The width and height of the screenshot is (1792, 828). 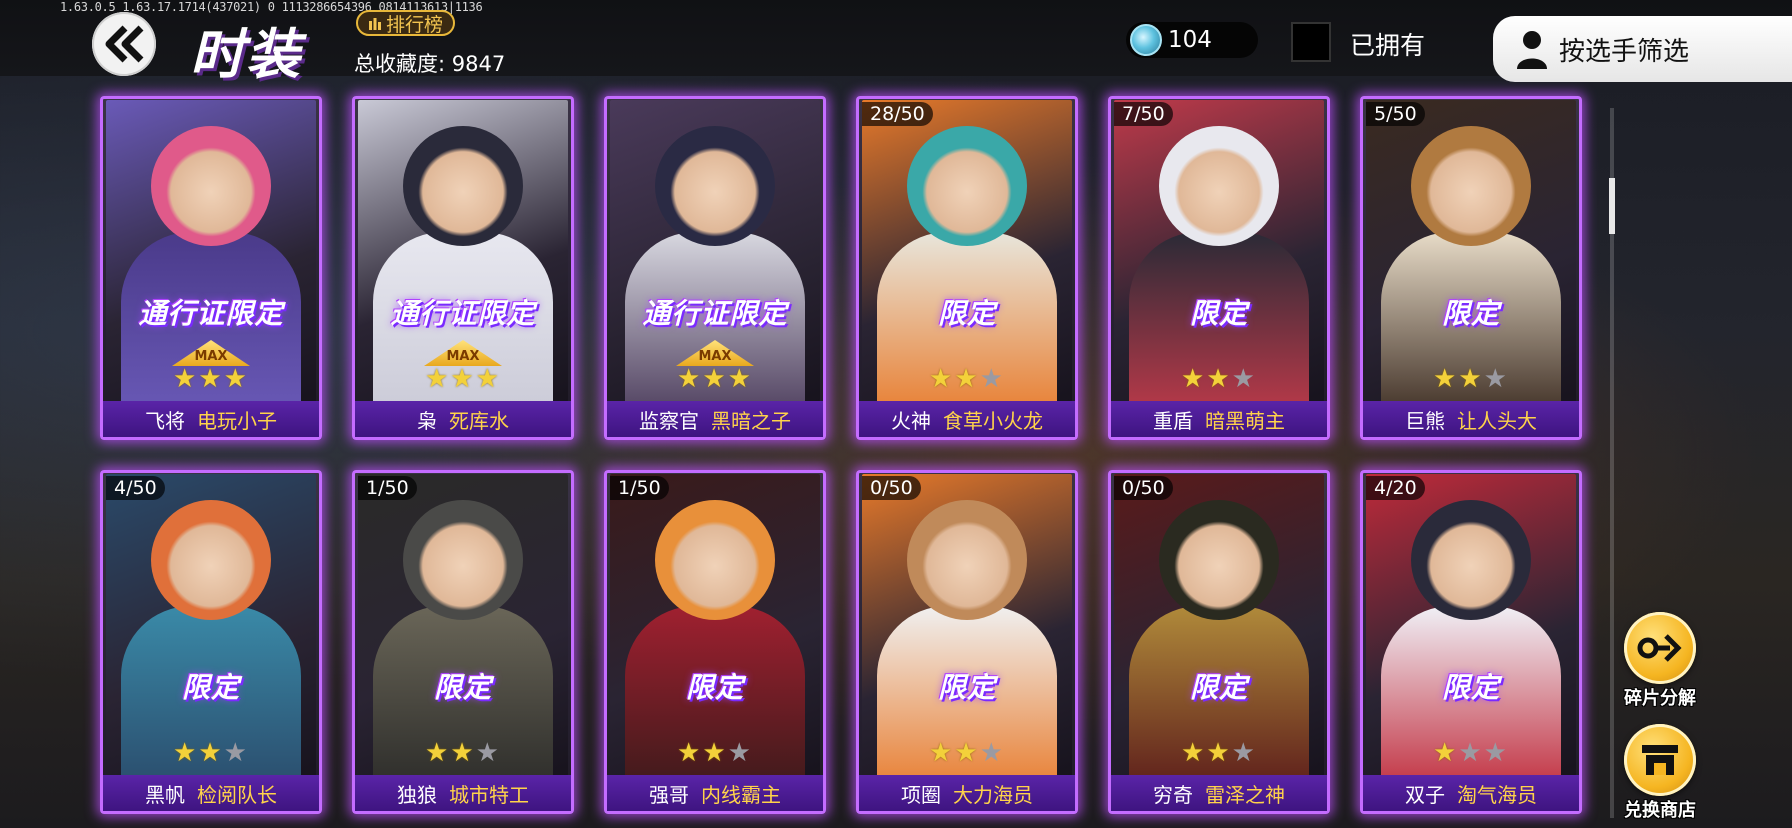 What do you see at coordinates (1660, 760) in the screenshot?
I see `shop-icon` at bounding box center [1660, 760].